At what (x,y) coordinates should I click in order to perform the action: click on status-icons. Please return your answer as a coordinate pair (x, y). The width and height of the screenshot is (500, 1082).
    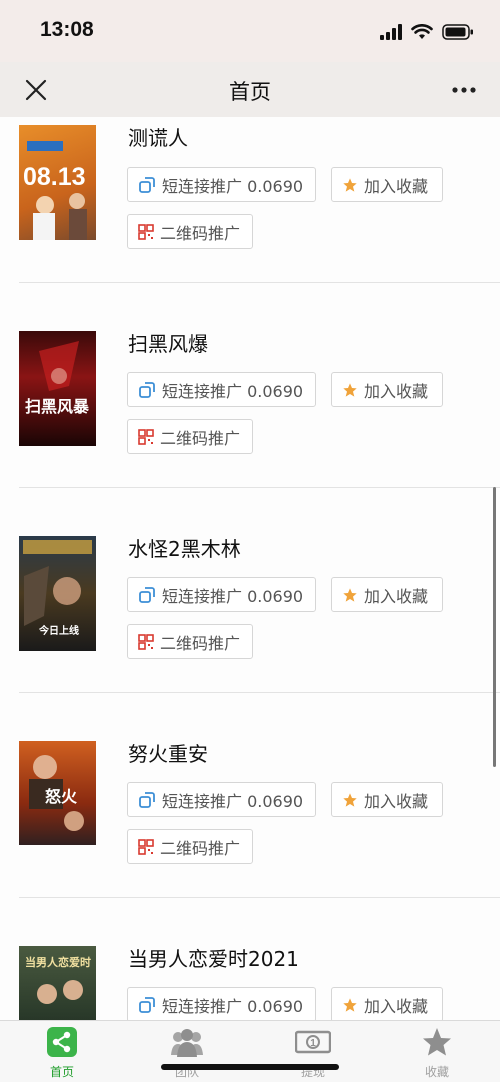
    Looking at the image, I should click on (427, 32).